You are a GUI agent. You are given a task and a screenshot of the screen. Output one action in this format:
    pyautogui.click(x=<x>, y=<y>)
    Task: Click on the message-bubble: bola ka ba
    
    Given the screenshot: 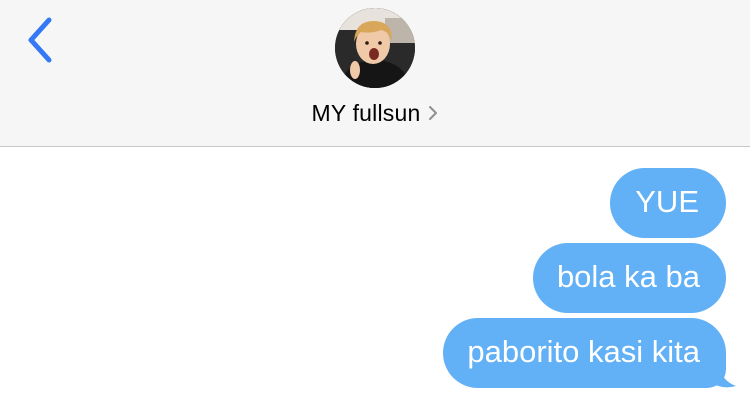 What is the action you would take?
    pyautogui.click(x=629, y=278)
    